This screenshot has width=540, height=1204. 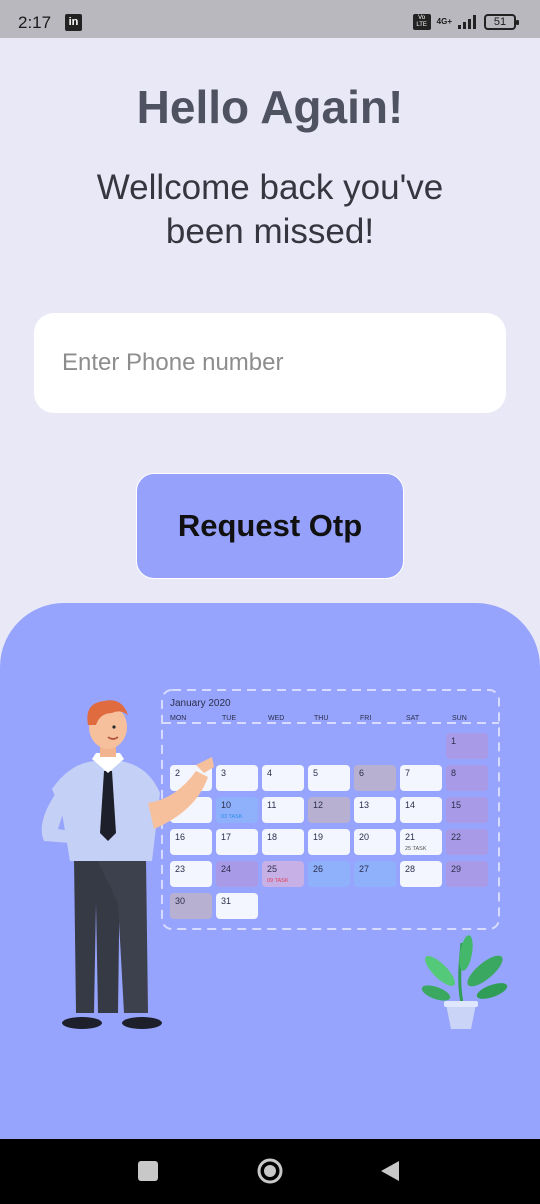 What do you see at coordinates (410, 805) in the screenshot?
I see `calendar-day-number: 14` at bounding box center [410, 805].